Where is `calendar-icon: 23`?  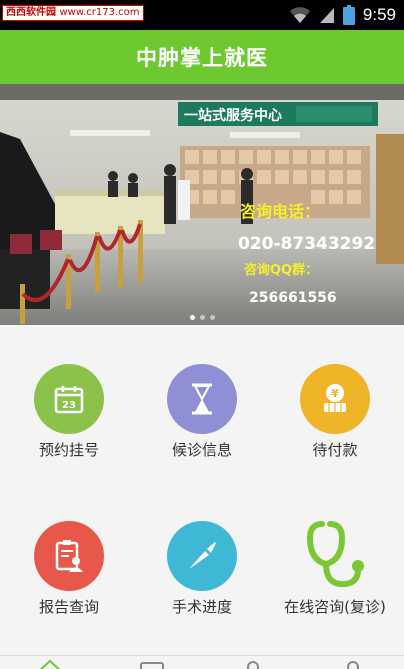 calendar-icon: 23 is located at coordinates (69, 400).